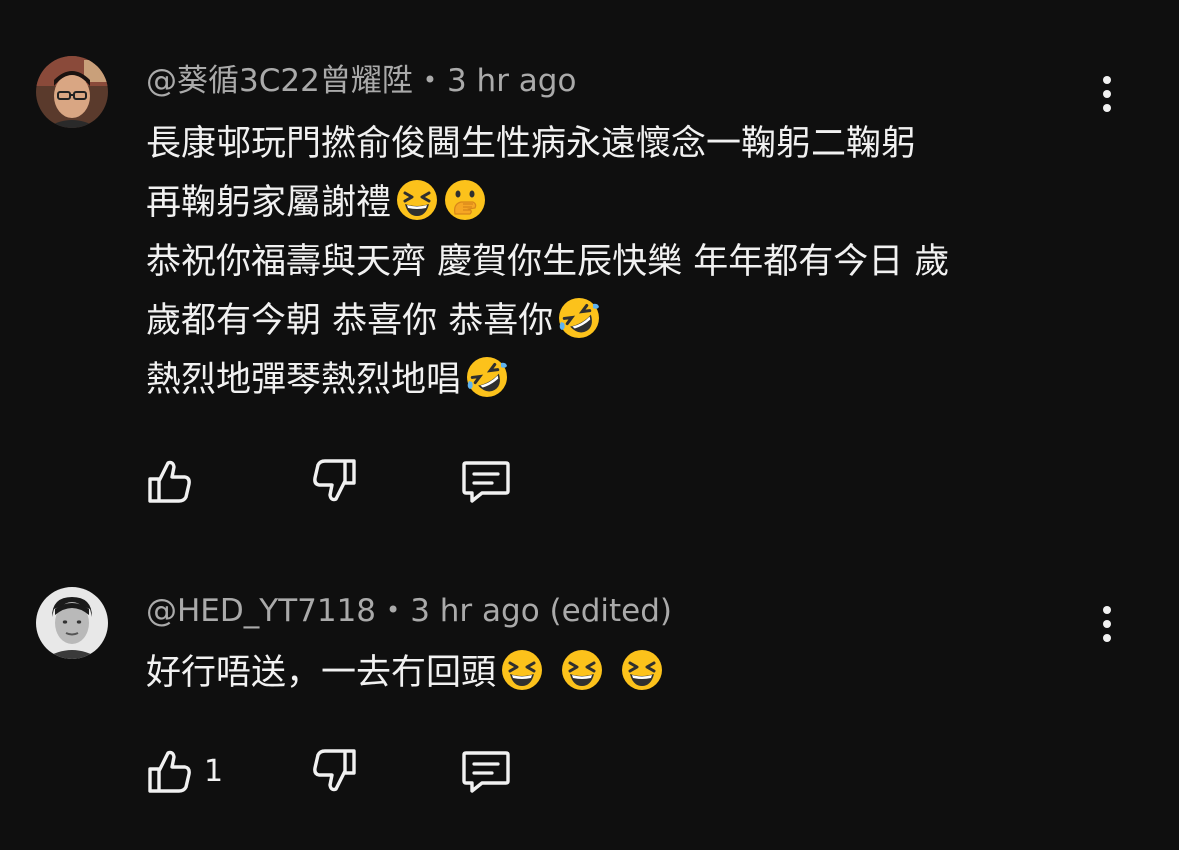  Describe the element at coordinates (626, 321) in the screenshot. I see `comment-line: 歲都有今朝 恭喜你 恭喜你` at that location.